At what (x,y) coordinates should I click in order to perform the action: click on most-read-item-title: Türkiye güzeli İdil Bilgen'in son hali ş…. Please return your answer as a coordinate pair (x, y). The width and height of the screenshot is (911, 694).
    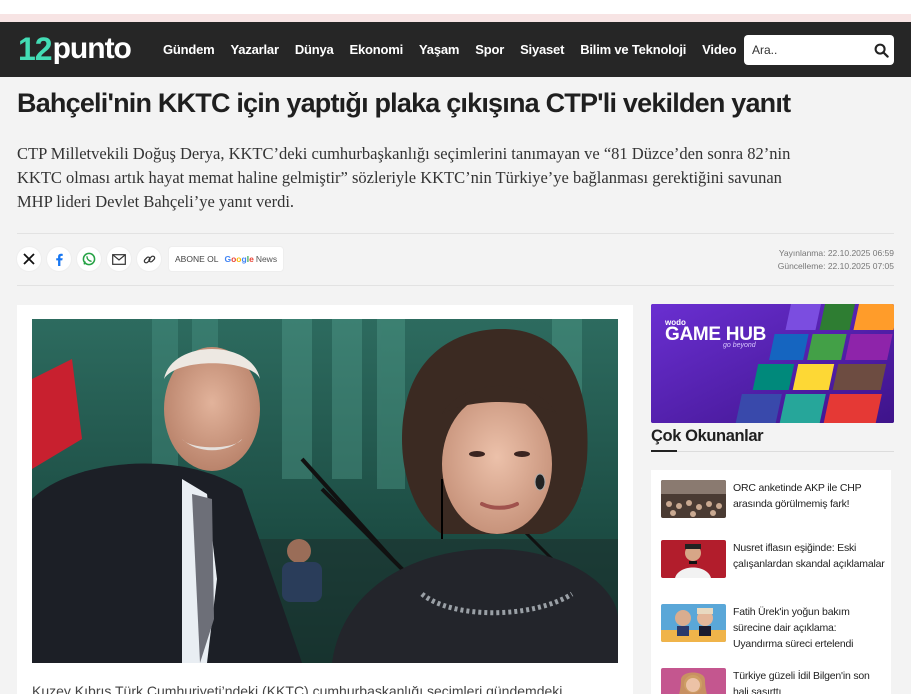
    Looking at the image, I should click on (801, 682).